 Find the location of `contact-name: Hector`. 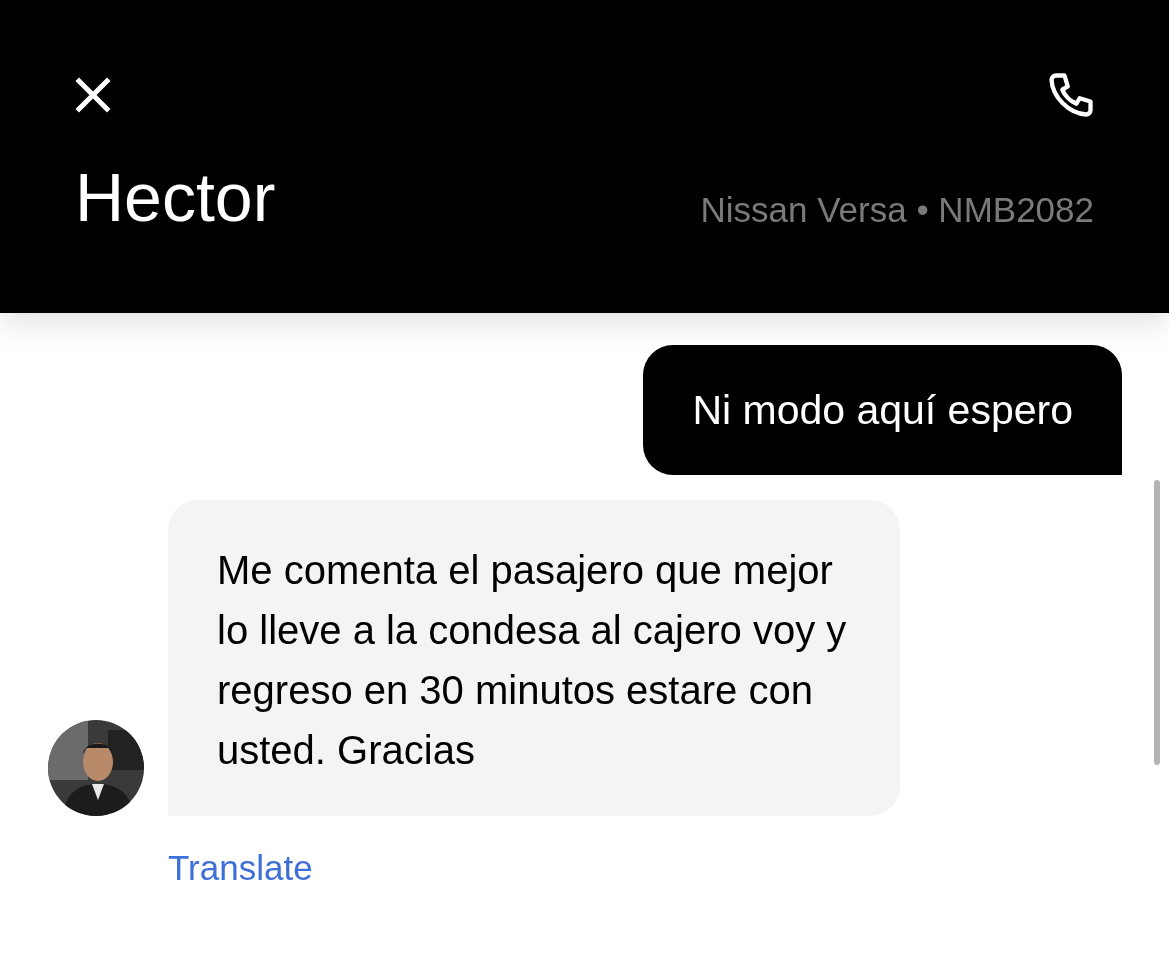

contact-name: Hector is located at coordinates (175, 197).